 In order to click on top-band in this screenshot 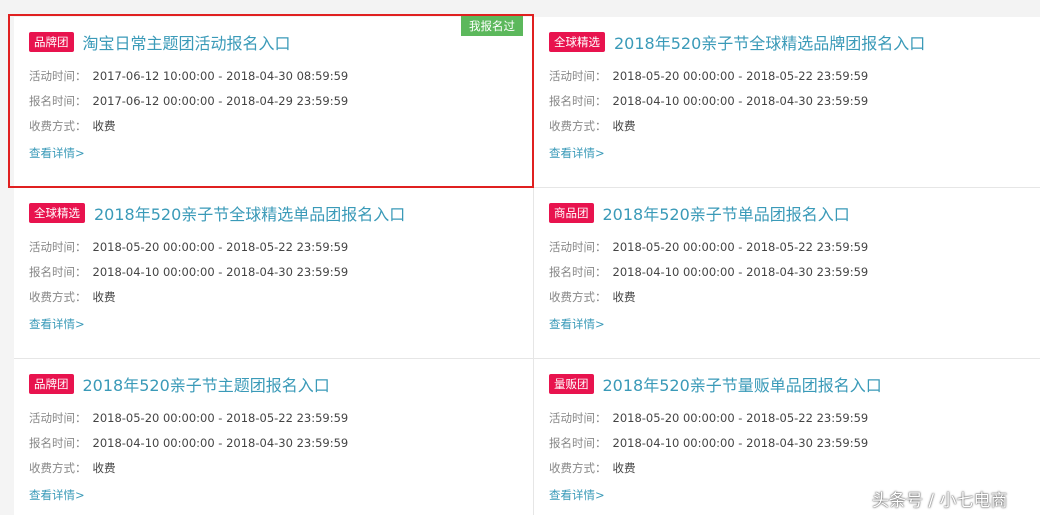, I will do `click(520, 8)`.